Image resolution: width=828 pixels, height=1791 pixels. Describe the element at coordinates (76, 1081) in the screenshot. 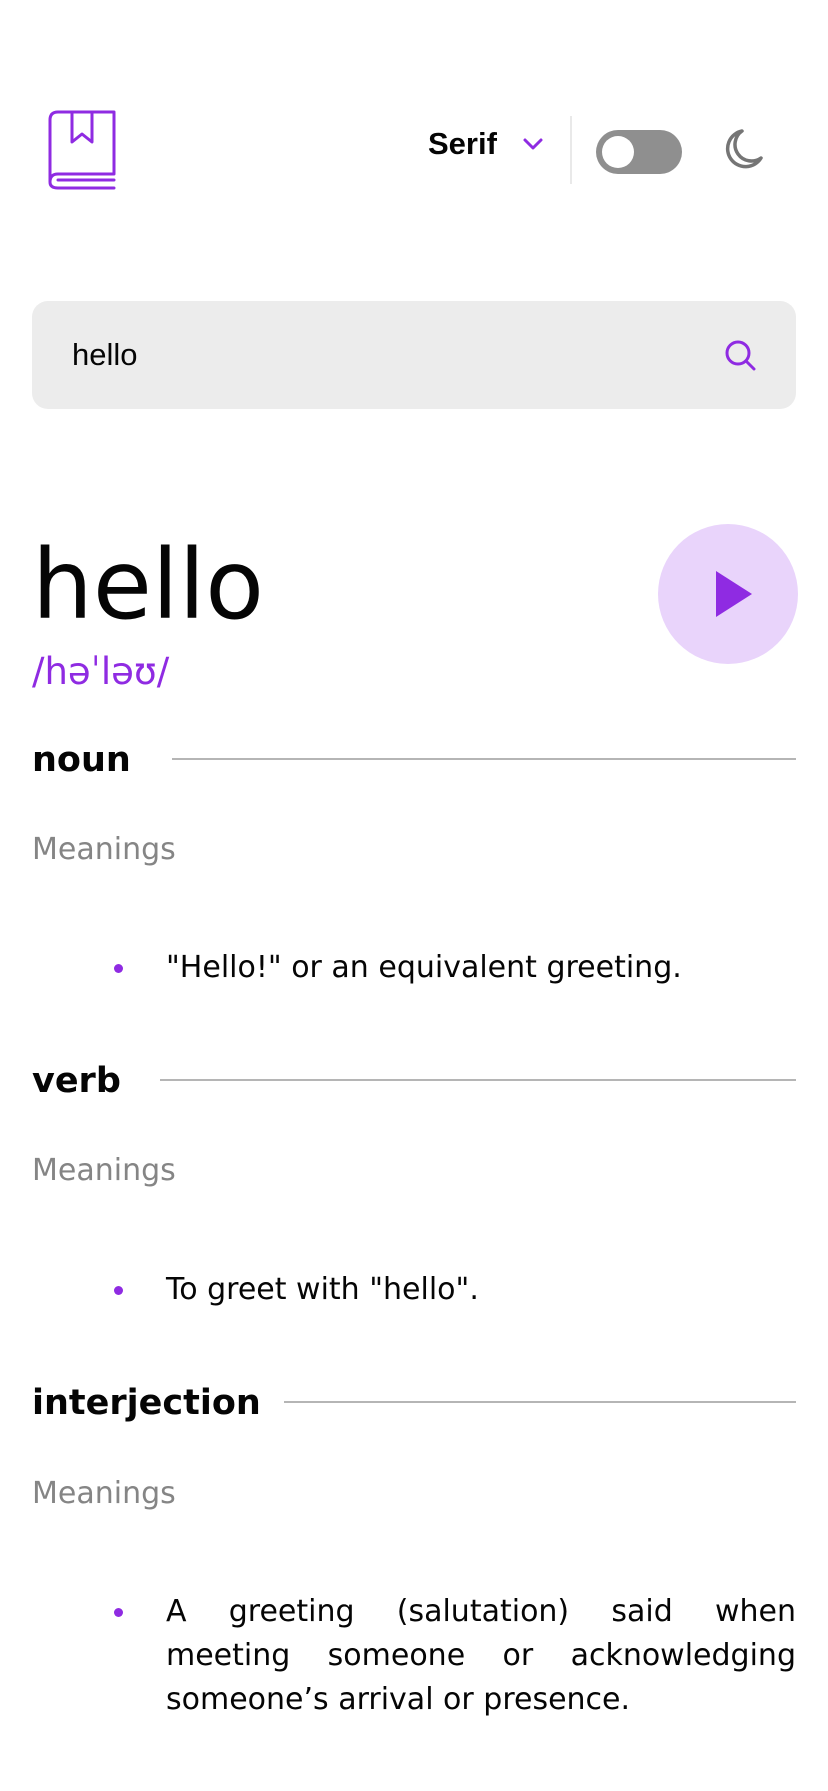

I see `part-of-speech-label: verb` at that location.